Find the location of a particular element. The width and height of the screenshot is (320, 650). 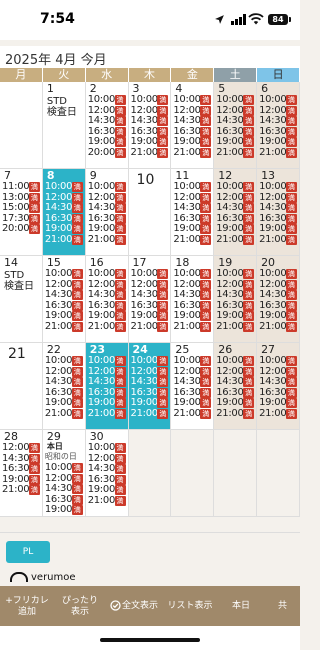

day-cell-23: 23 10:00 満 12:00 満 14:30 満 16:30 満 19:00 満 21:00 満 is located at coordinates (107, 386).